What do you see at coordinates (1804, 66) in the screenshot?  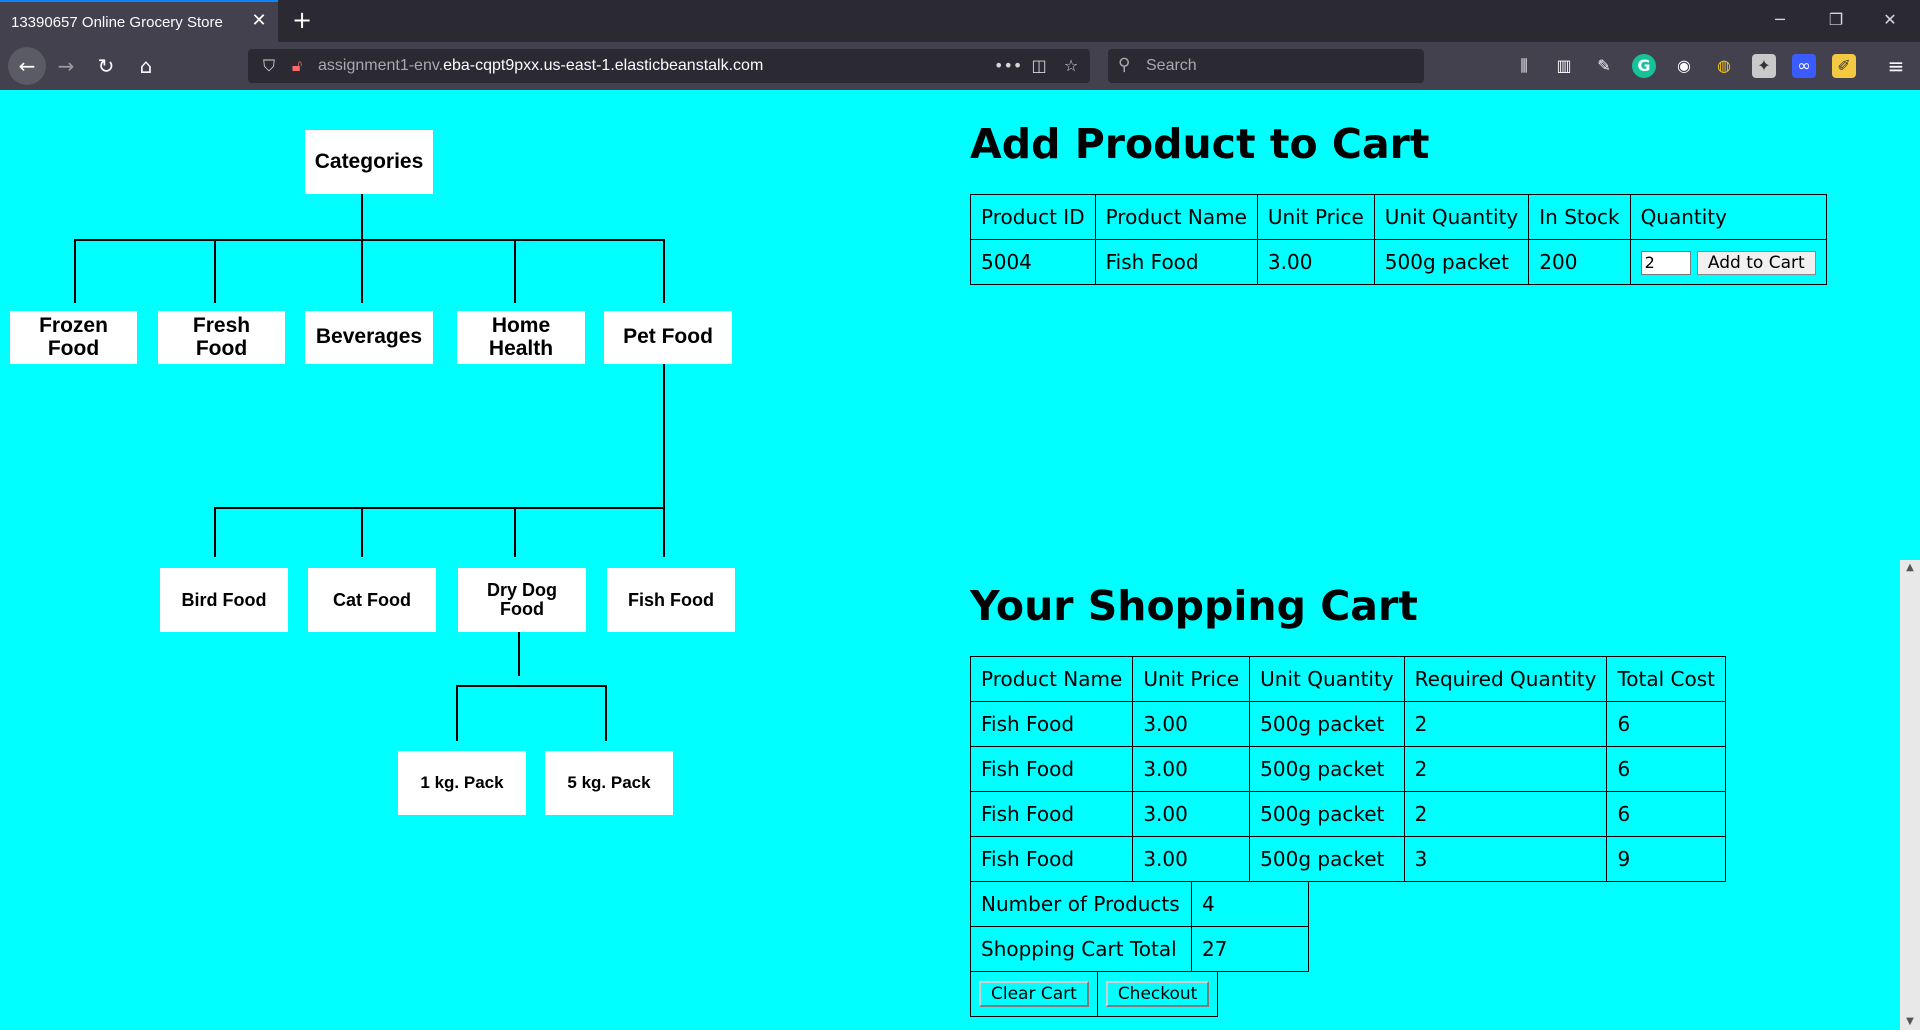 I see `infinity-extension-icon: ∞` at bounding box center [1804, 66].